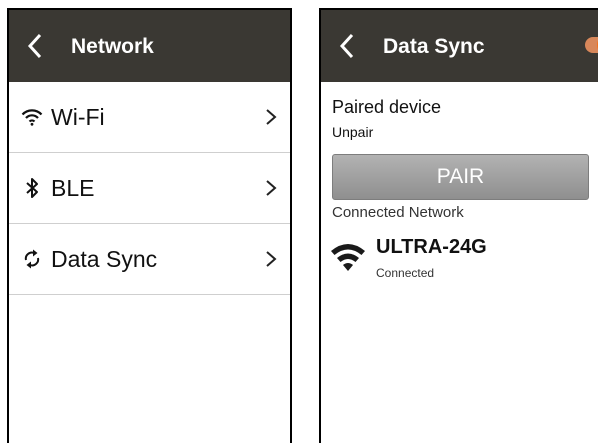  I want to click on menu-item-label: BLE, so click(73, 188).